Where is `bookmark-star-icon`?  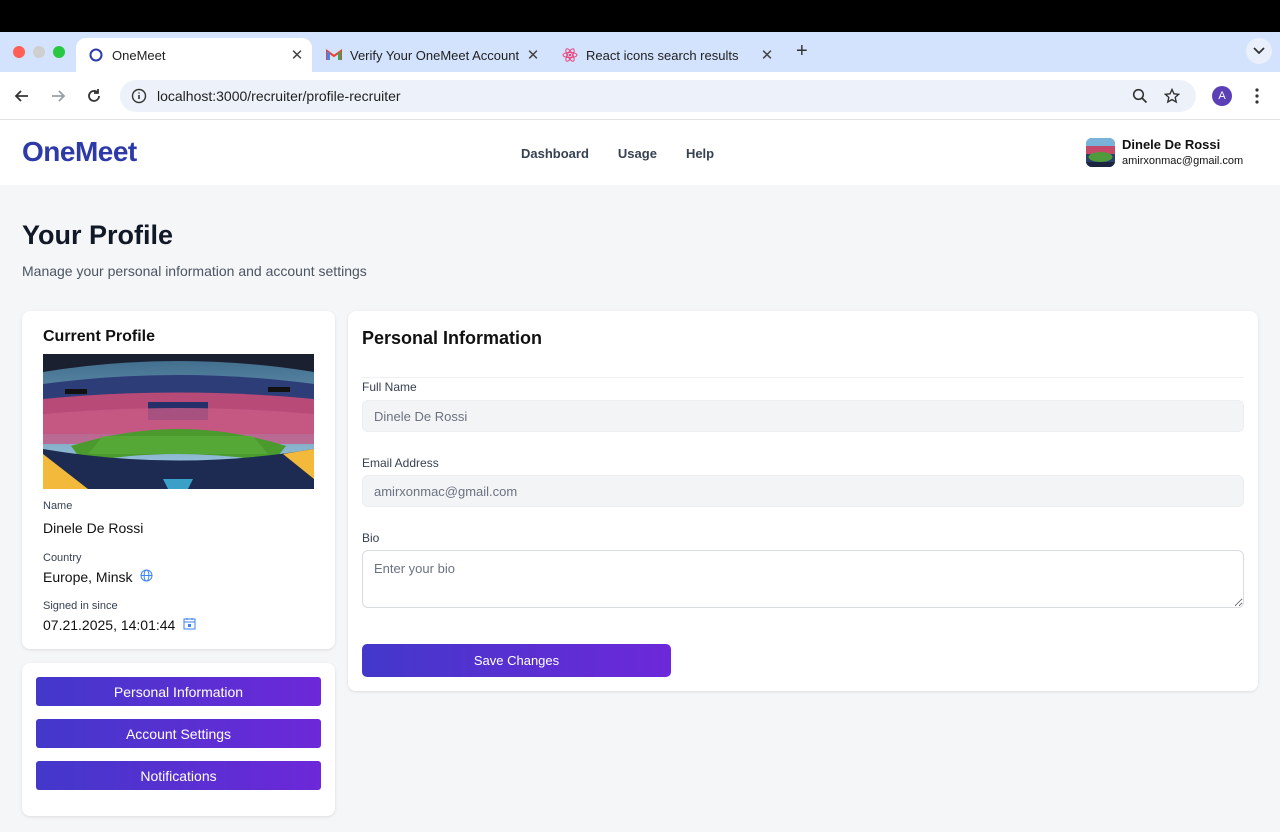 bookmark-star-icon is located at coordinates (1172, 95).